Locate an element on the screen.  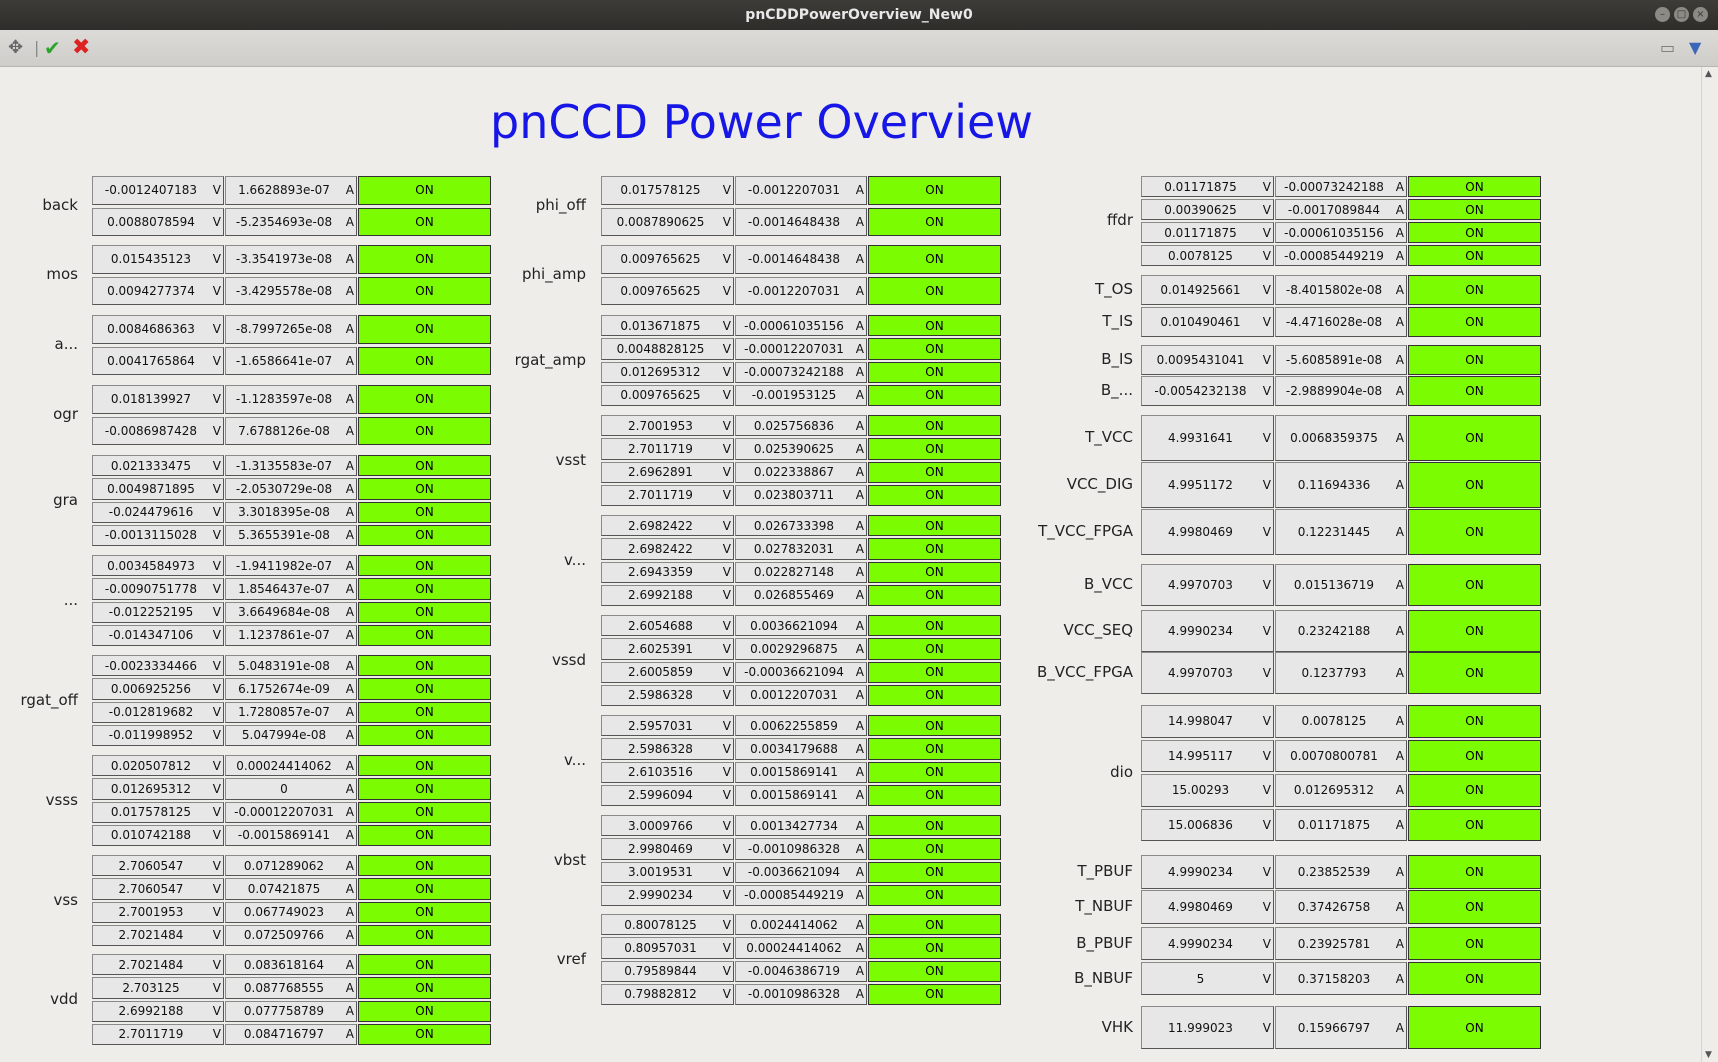
minimize-button: – is located at coordinates (1662, 14).